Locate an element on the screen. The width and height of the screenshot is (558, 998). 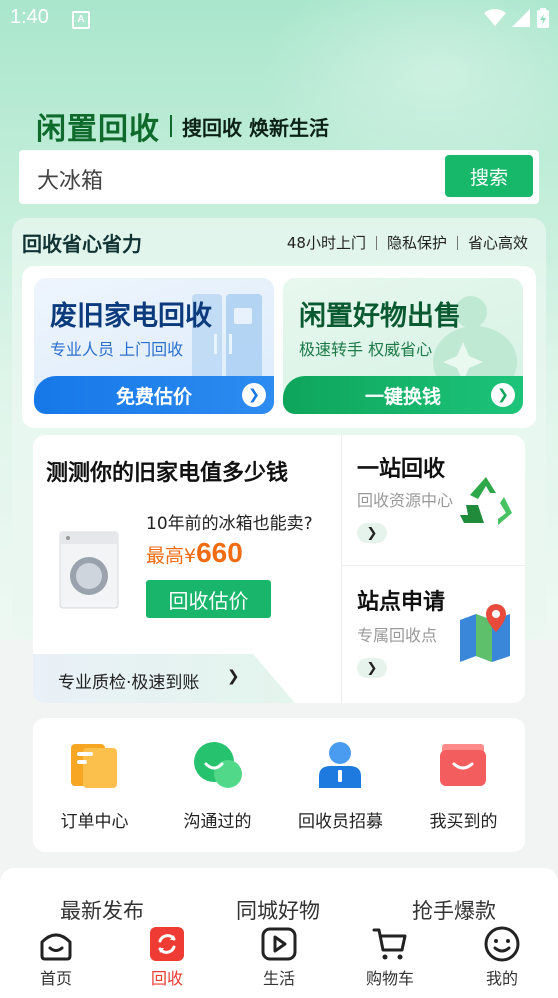
bag-icon is located at coordinates (463, 765).